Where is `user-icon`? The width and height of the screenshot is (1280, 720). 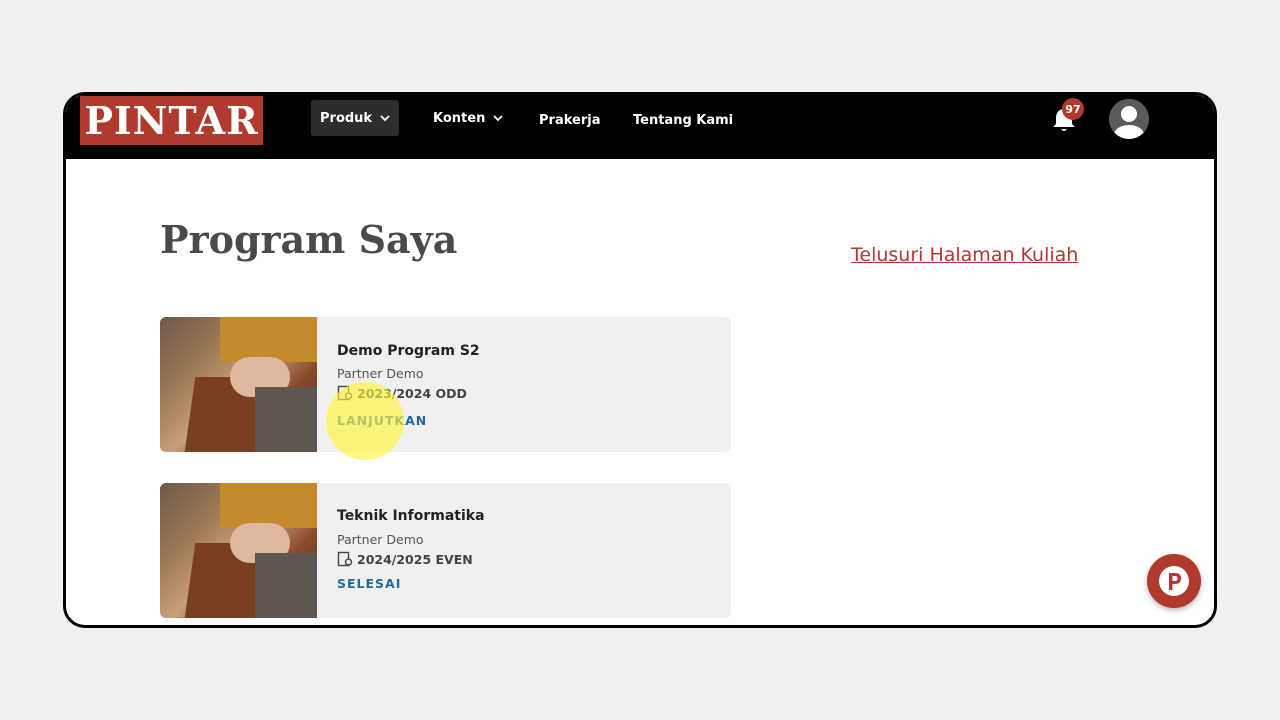
user-icon is located at coordinates (1129, 119).